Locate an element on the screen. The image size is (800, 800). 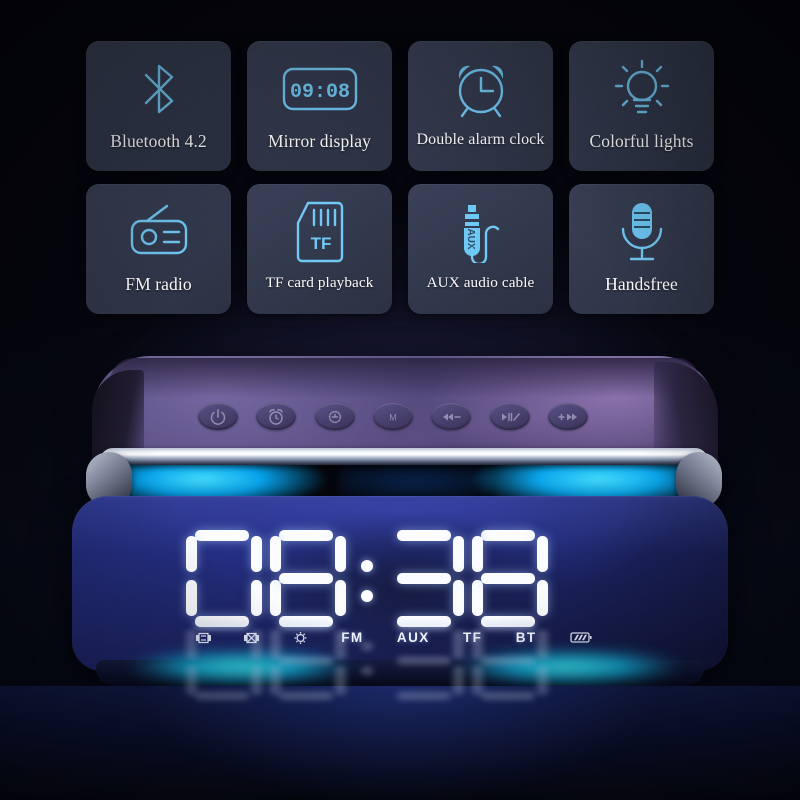
clock-reflection is located at coordinates (392, 661).